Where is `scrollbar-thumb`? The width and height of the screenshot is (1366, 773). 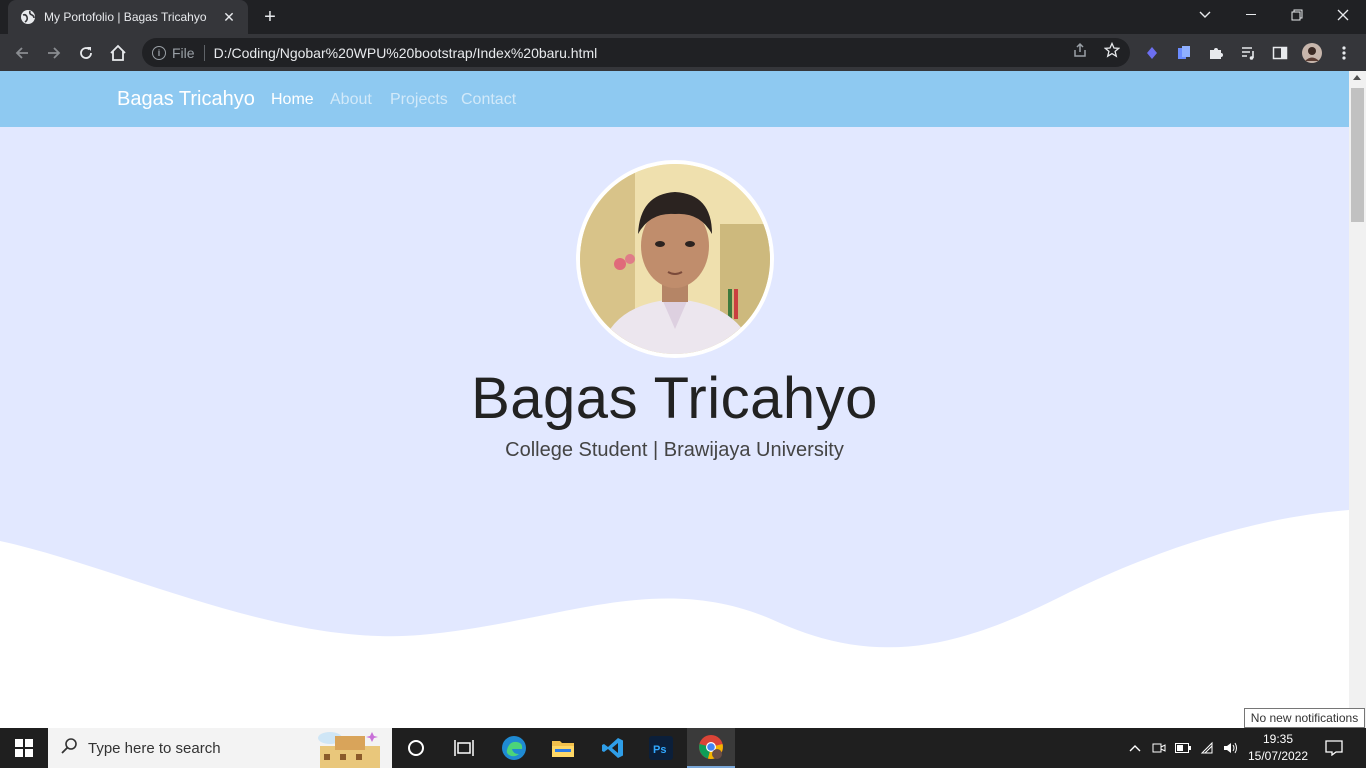
scrollbar-thumb is located at coordinates (1357, 155).